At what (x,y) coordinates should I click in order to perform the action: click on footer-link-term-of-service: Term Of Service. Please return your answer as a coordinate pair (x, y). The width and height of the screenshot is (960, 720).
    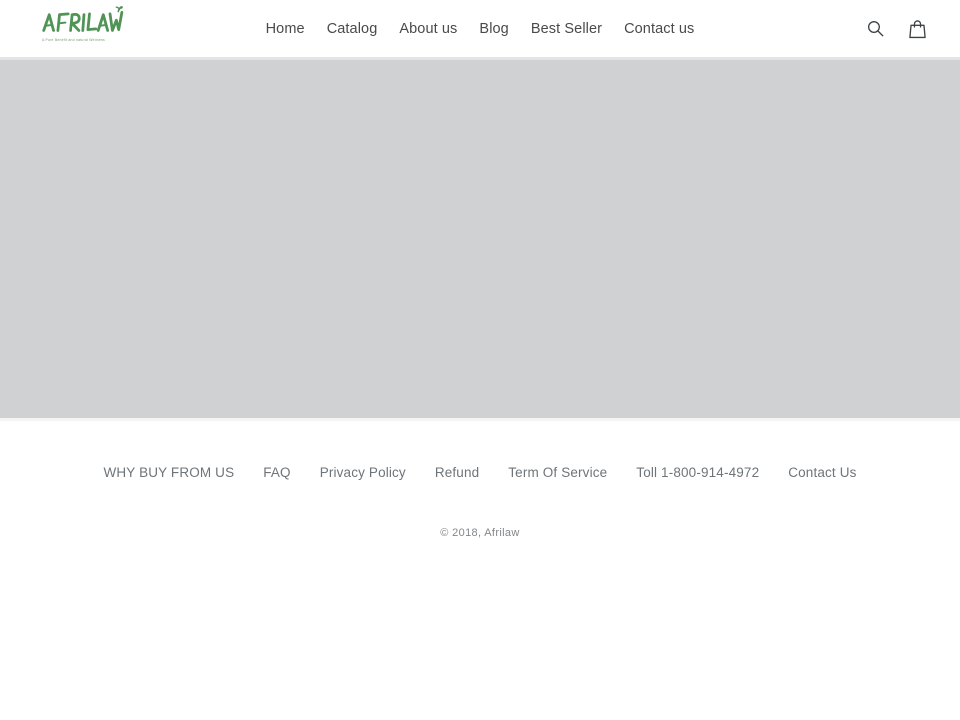
    Looking at the image, I should click on (557, 472).